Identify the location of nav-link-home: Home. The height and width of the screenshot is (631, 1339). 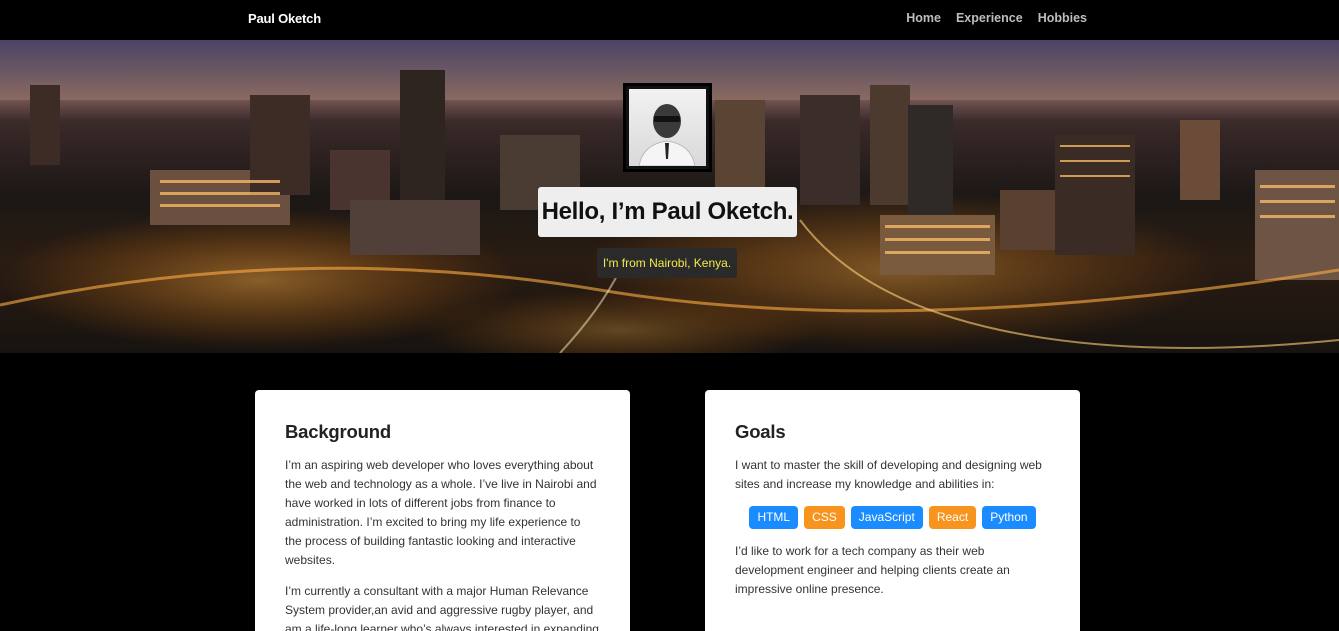
(923, 18).